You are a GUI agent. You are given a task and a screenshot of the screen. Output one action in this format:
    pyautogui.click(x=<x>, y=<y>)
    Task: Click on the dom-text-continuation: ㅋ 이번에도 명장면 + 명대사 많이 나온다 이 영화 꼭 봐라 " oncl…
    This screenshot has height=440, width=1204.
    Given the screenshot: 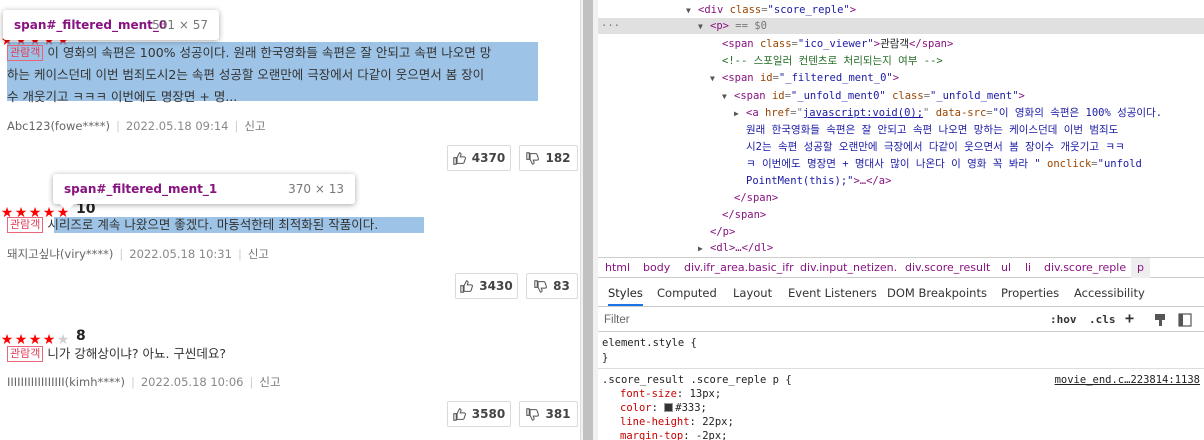 What is the action you would take?
    pyautogui.click(x=944, y=164)
    